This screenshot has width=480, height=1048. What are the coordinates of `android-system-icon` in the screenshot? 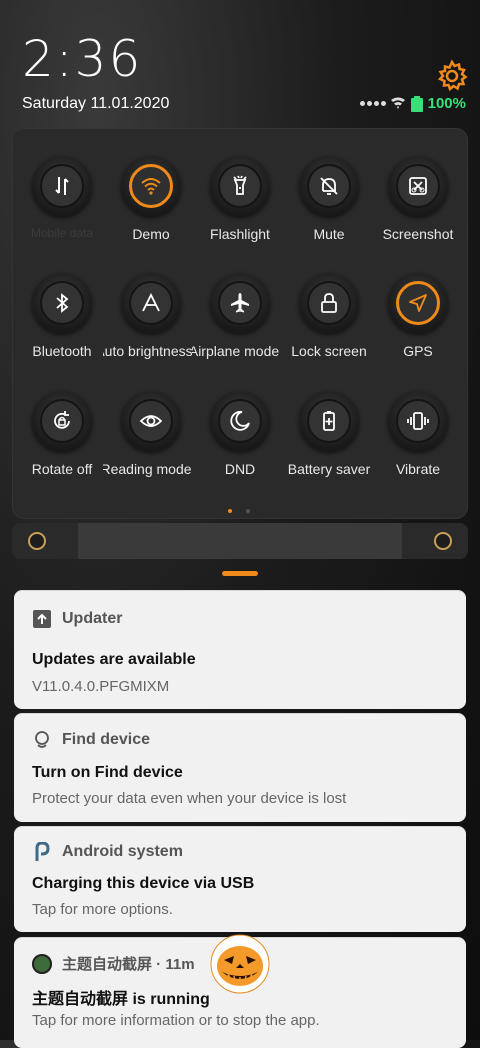 It's located at (42, 851).